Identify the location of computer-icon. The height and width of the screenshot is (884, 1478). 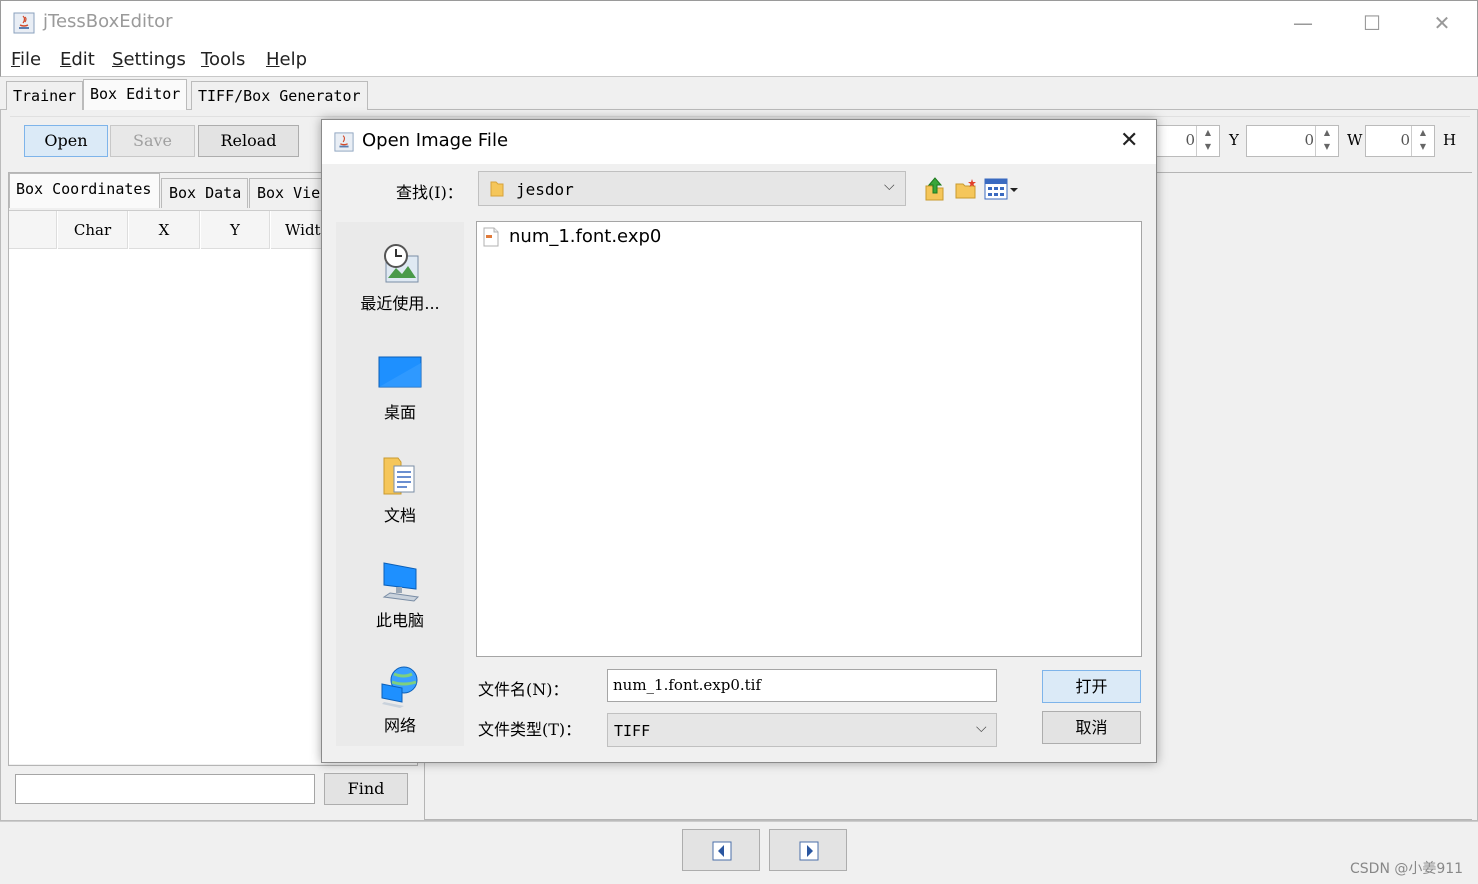
(401, 582).